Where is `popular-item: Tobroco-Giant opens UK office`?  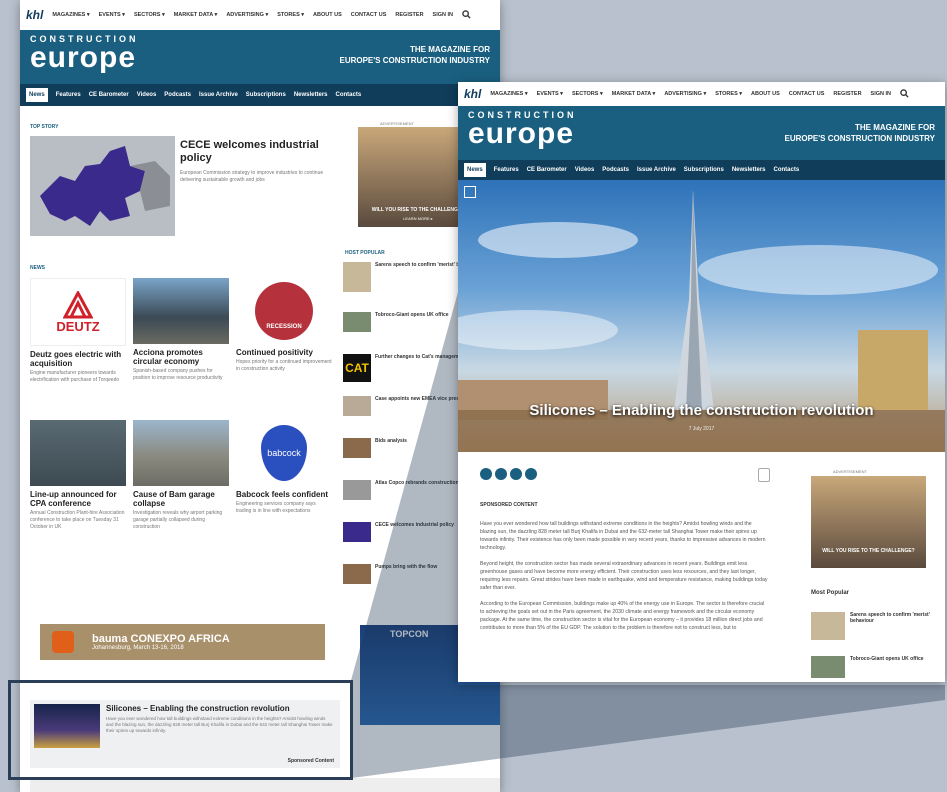 popular-item: Tobroco-Giant opens UK office is located at coordinates (873, 667).